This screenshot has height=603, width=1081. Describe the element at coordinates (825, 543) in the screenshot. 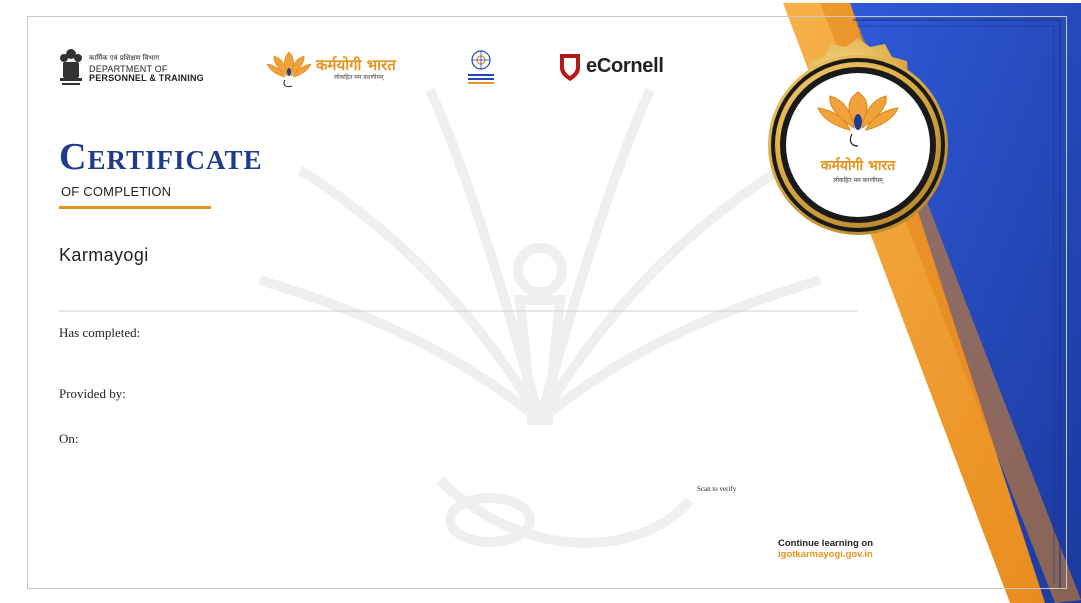

I see `continue-learning-text: Continue learning on` at that location.